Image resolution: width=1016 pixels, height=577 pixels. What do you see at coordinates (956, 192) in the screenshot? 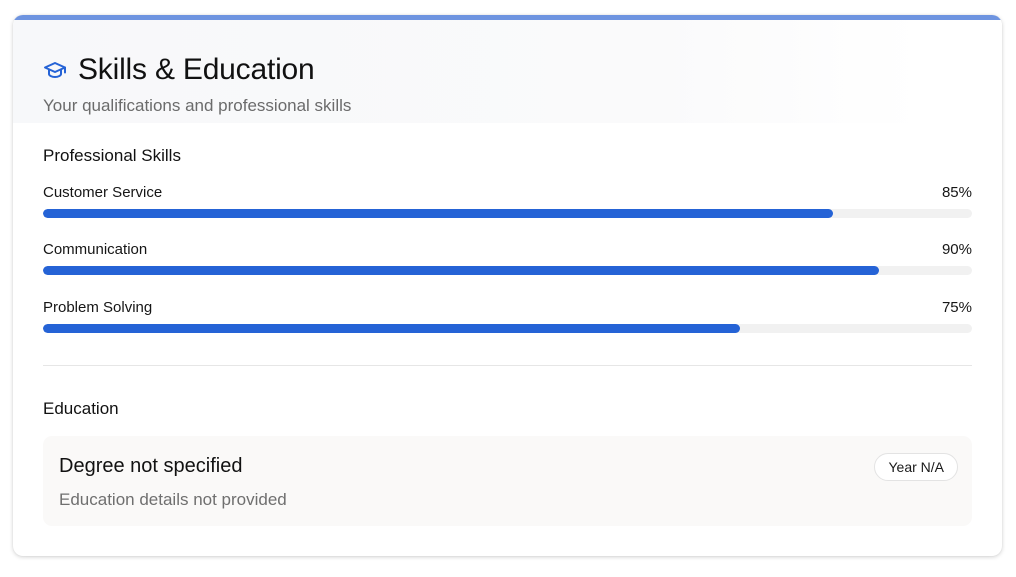
I see `skill-percent: 85%` at bounding box center [956, 192].